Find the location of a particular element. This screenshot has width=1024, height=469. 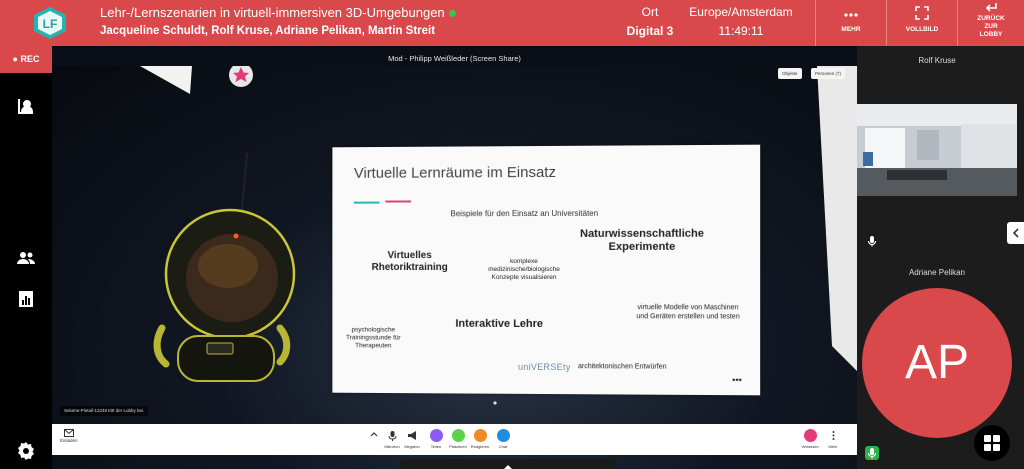

timezone-block: Europe/Amsterdam 11:49:11 is located at coordinates (741, 21).